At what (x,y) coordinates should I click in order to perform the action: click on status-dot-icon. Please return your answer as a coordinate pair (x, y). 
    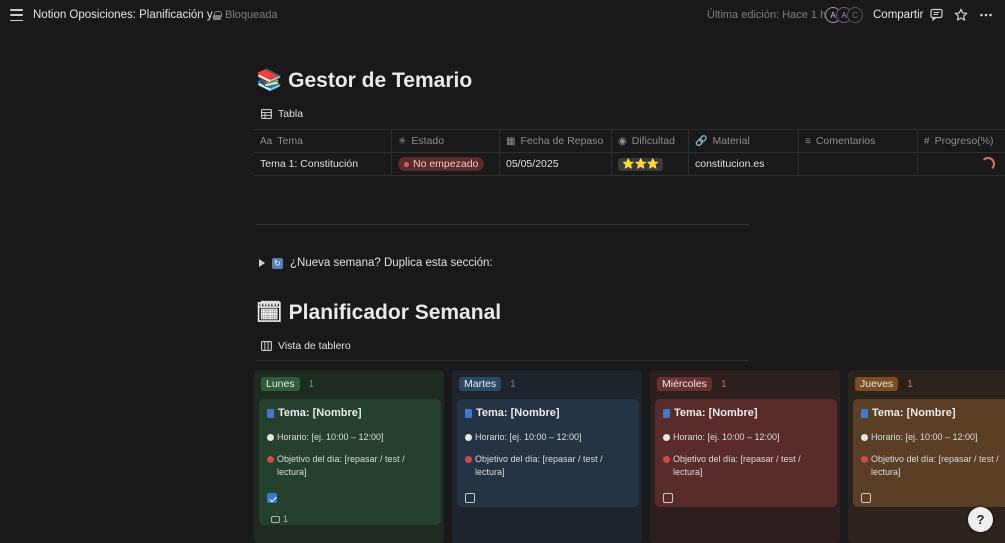
    Looking at the image, I should click on (406, 164).